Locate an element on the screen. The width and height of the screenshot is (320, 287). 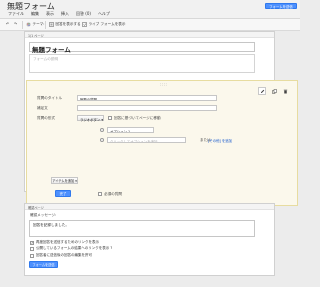
question-title-label: 質問のタイトル is located at coordinates (50, 98).